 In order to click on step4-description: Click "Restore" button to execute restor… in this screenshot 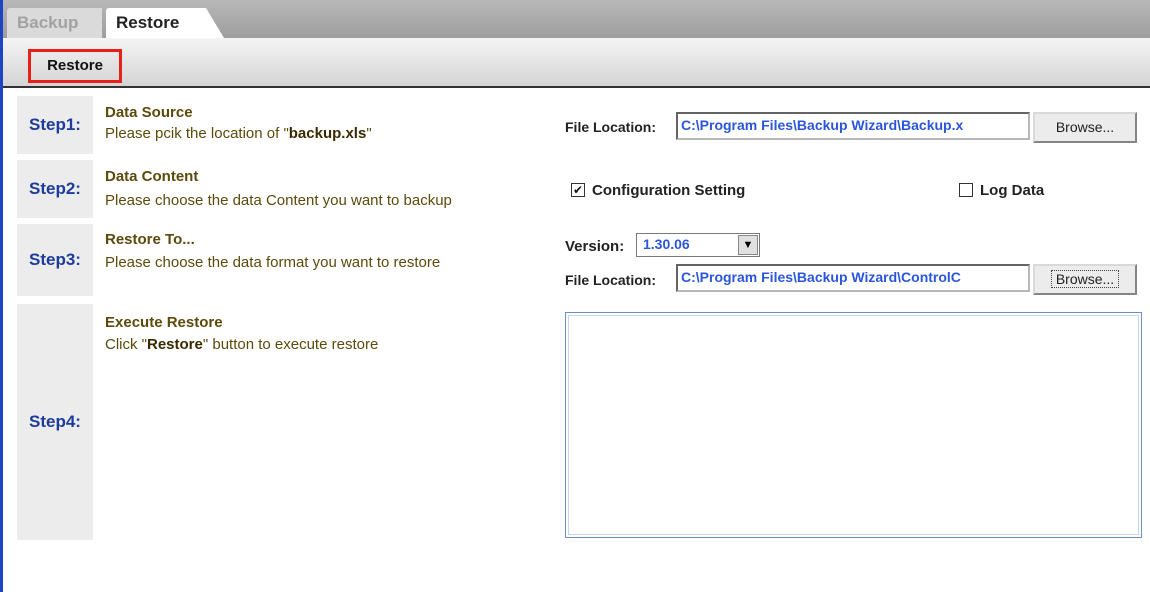, I will do `click(242, 344)`.